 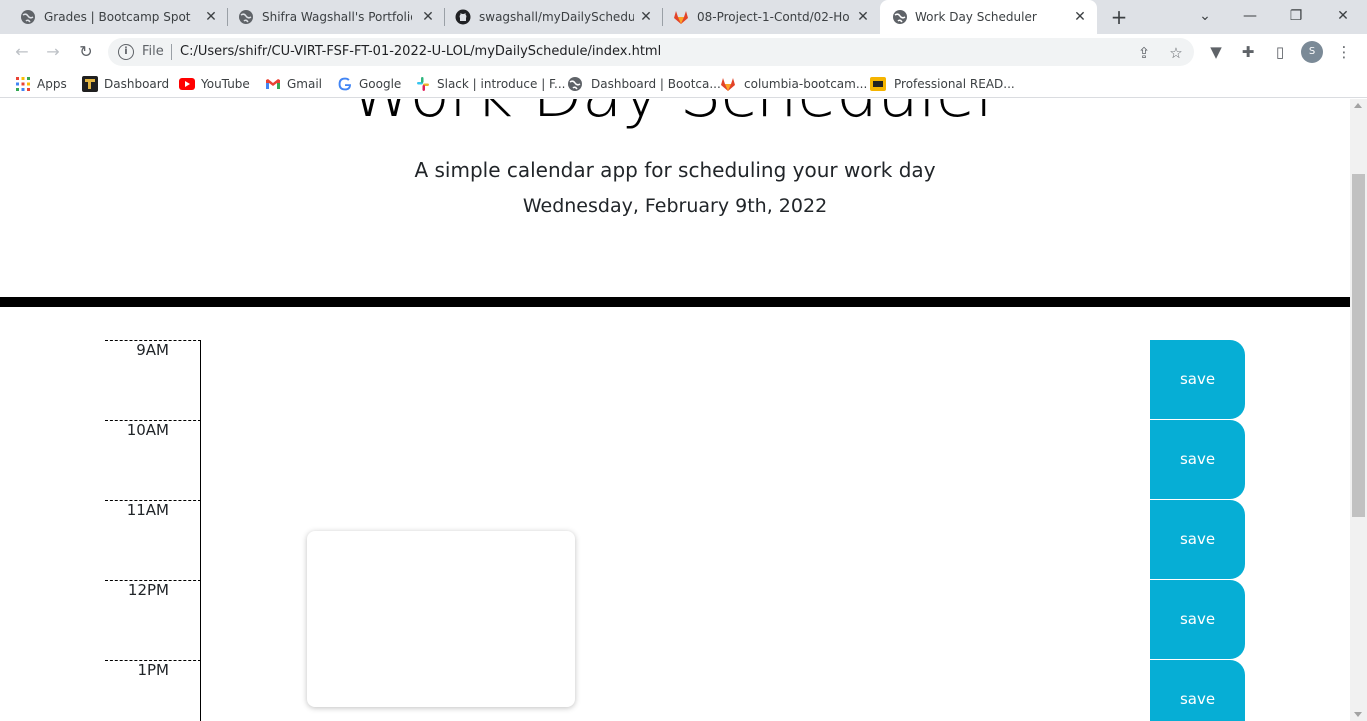 I want to click on github-icon, so click(x=463, y=17).